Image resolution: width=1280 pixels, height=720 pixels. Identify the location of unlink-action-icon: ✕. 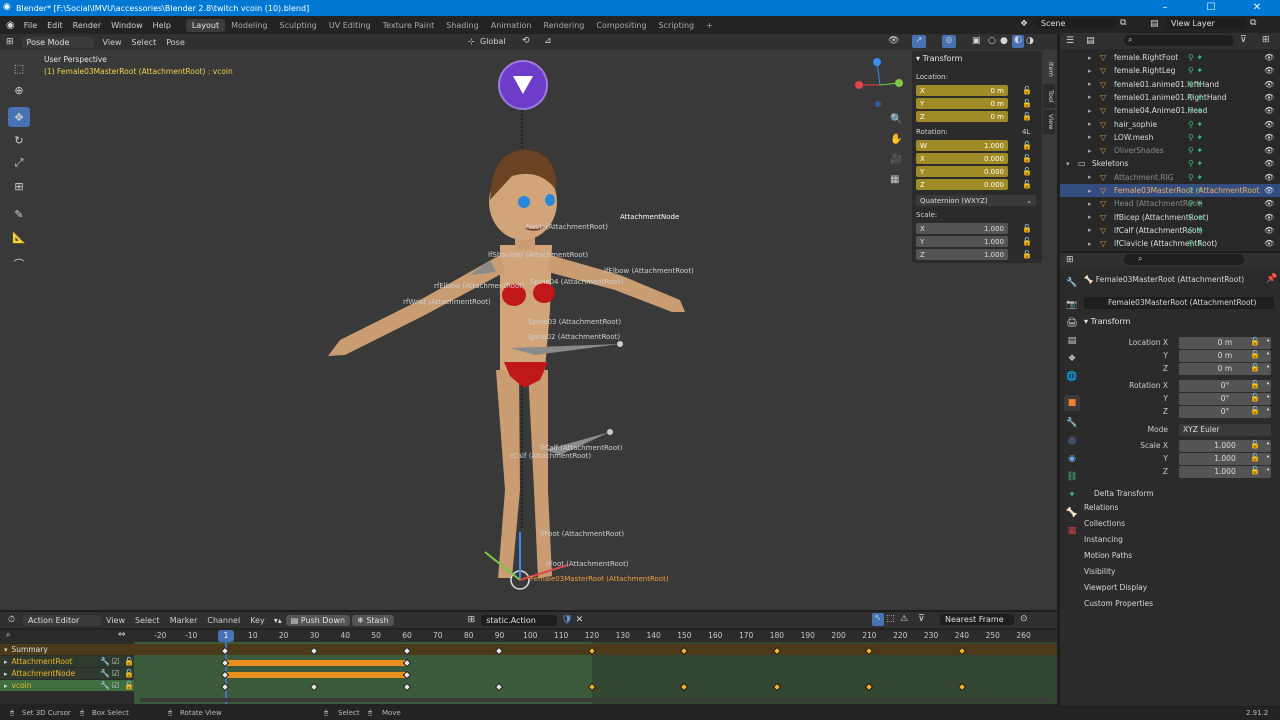
(580, 620).